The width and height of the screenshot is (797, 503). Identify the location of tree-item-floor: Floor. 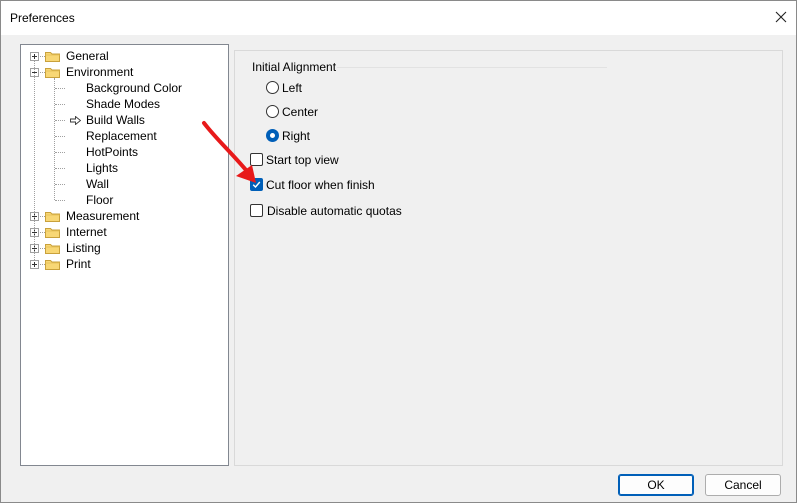
(123, 200).